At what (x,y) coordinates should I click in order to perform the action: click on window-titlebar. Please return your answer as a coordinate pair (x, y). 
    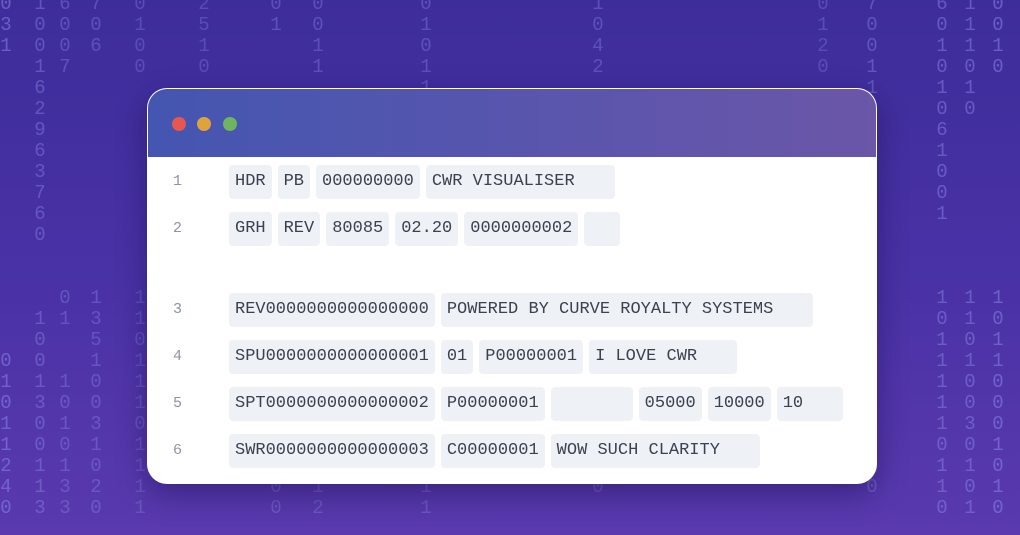
    Looking at the image, I should click on (512, 123).